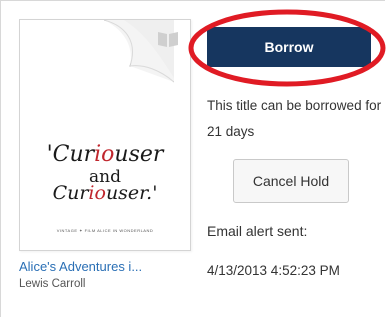  I want to click on availability-text: This title can be borrowed for 21 days, so click(294, 118).